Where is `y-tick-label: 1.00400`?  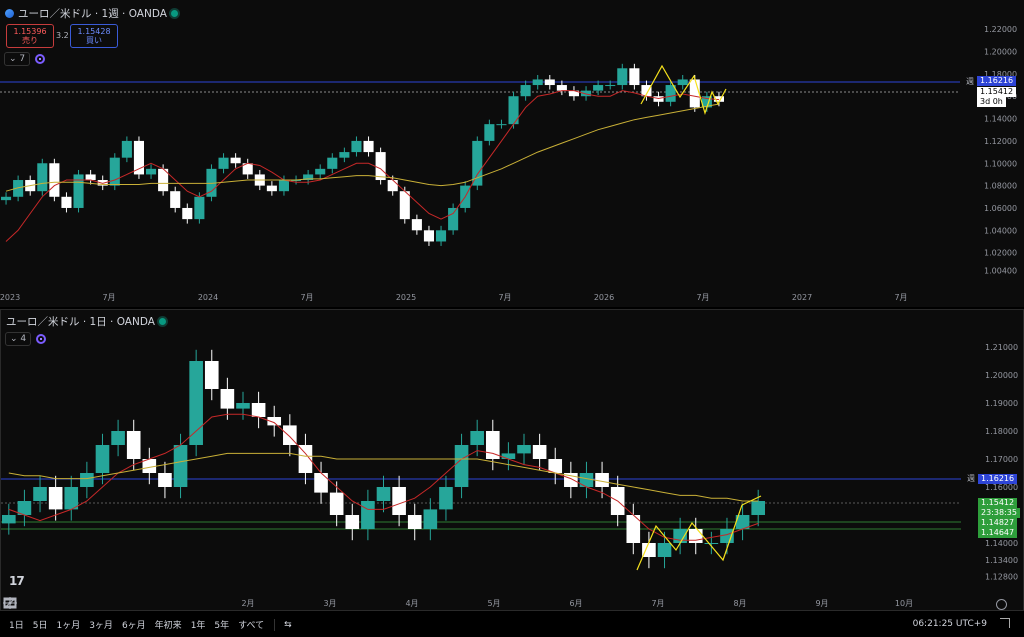
y-tick-label: 1.00400 is located at coordinates (1000, 271).